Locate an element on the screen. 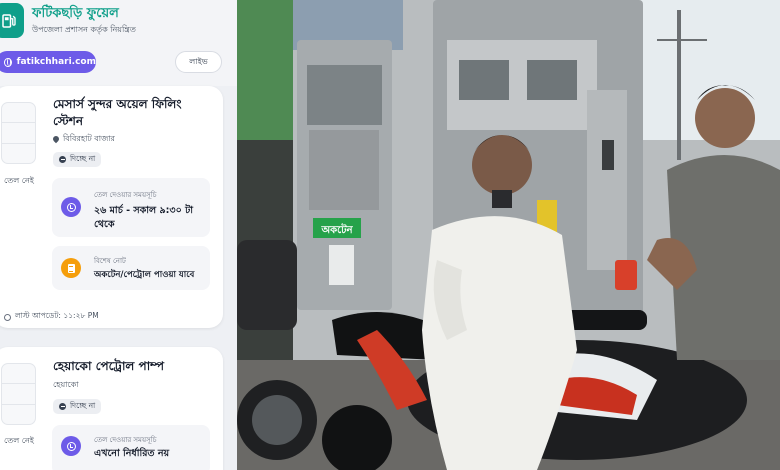 The width and height of the screenshot is (780, 470). schedule-value: এখনো নির্ধারিত নয় is located at coordinates (132, 453).